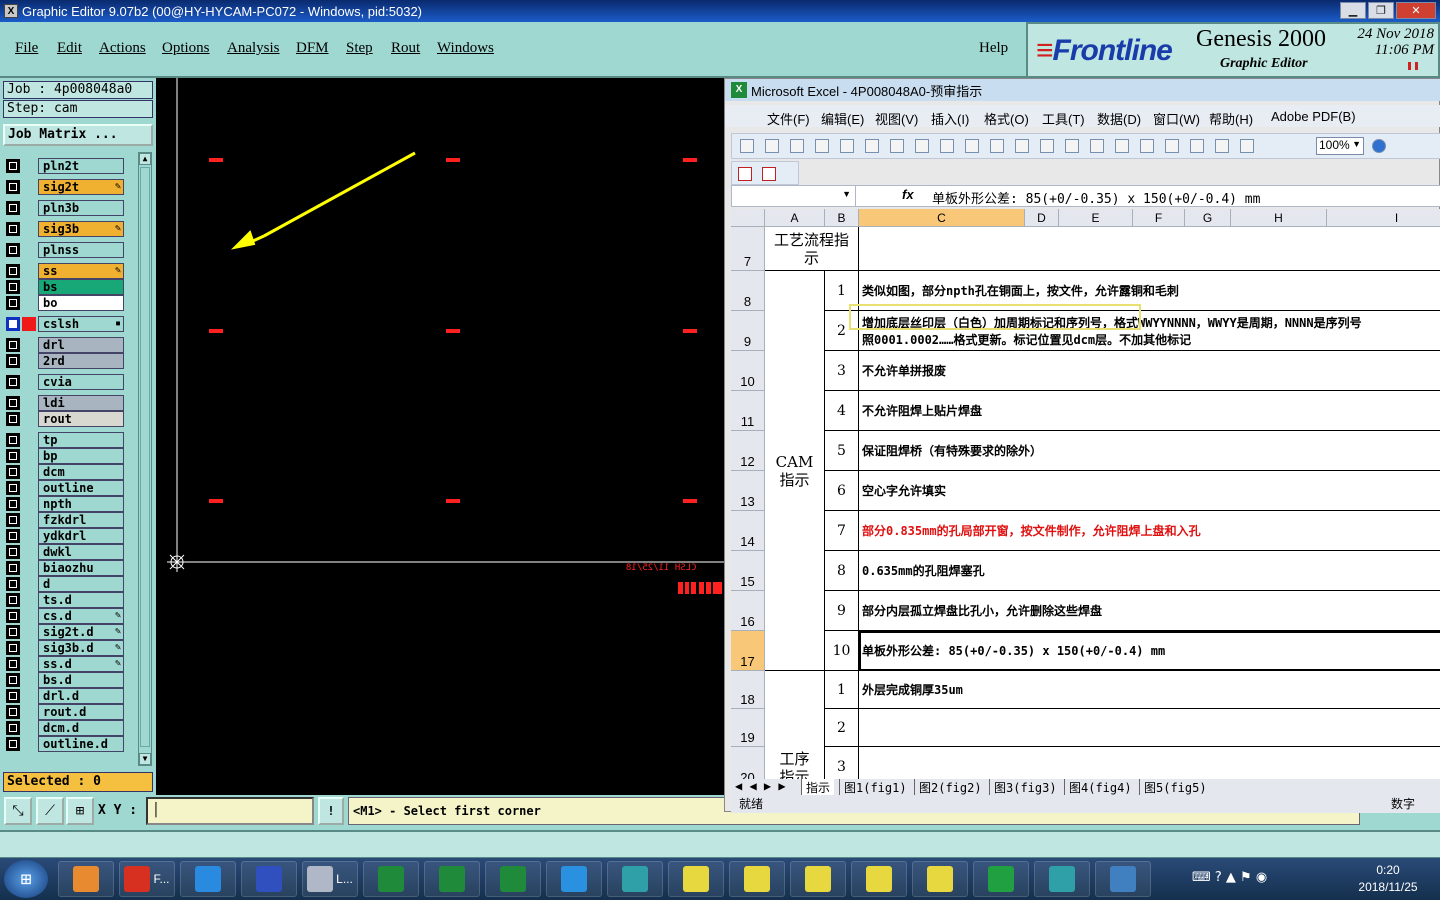 The width and height of the screenshot is (1440, 900). What do you see at coordinates (1100, 787) in the screenshot?
I see `sheet-tab: 图4(fig4)` at bounding box center [1100, 787].